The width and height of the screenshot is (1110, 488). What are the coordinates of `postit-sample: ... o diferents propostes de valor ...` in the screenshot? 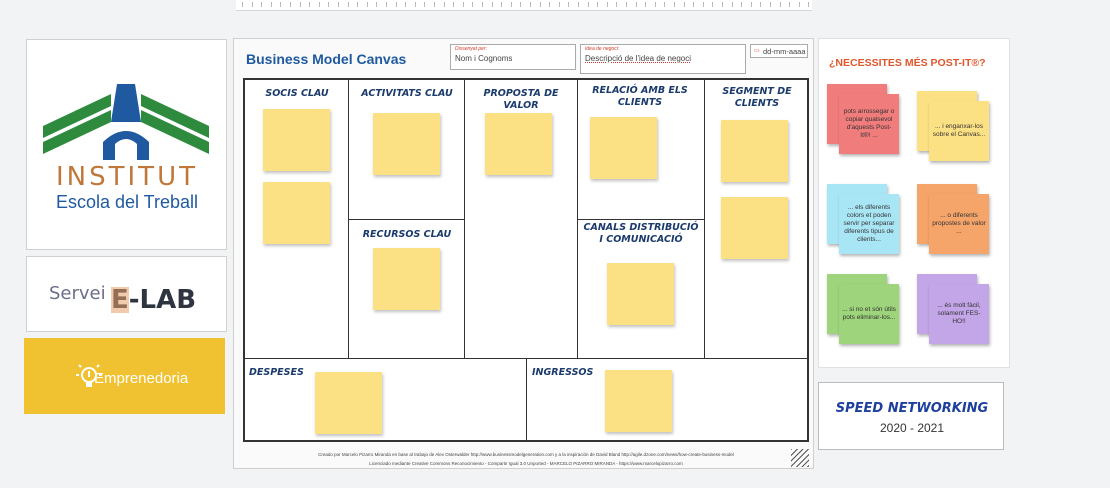 It's located at (959, 224).